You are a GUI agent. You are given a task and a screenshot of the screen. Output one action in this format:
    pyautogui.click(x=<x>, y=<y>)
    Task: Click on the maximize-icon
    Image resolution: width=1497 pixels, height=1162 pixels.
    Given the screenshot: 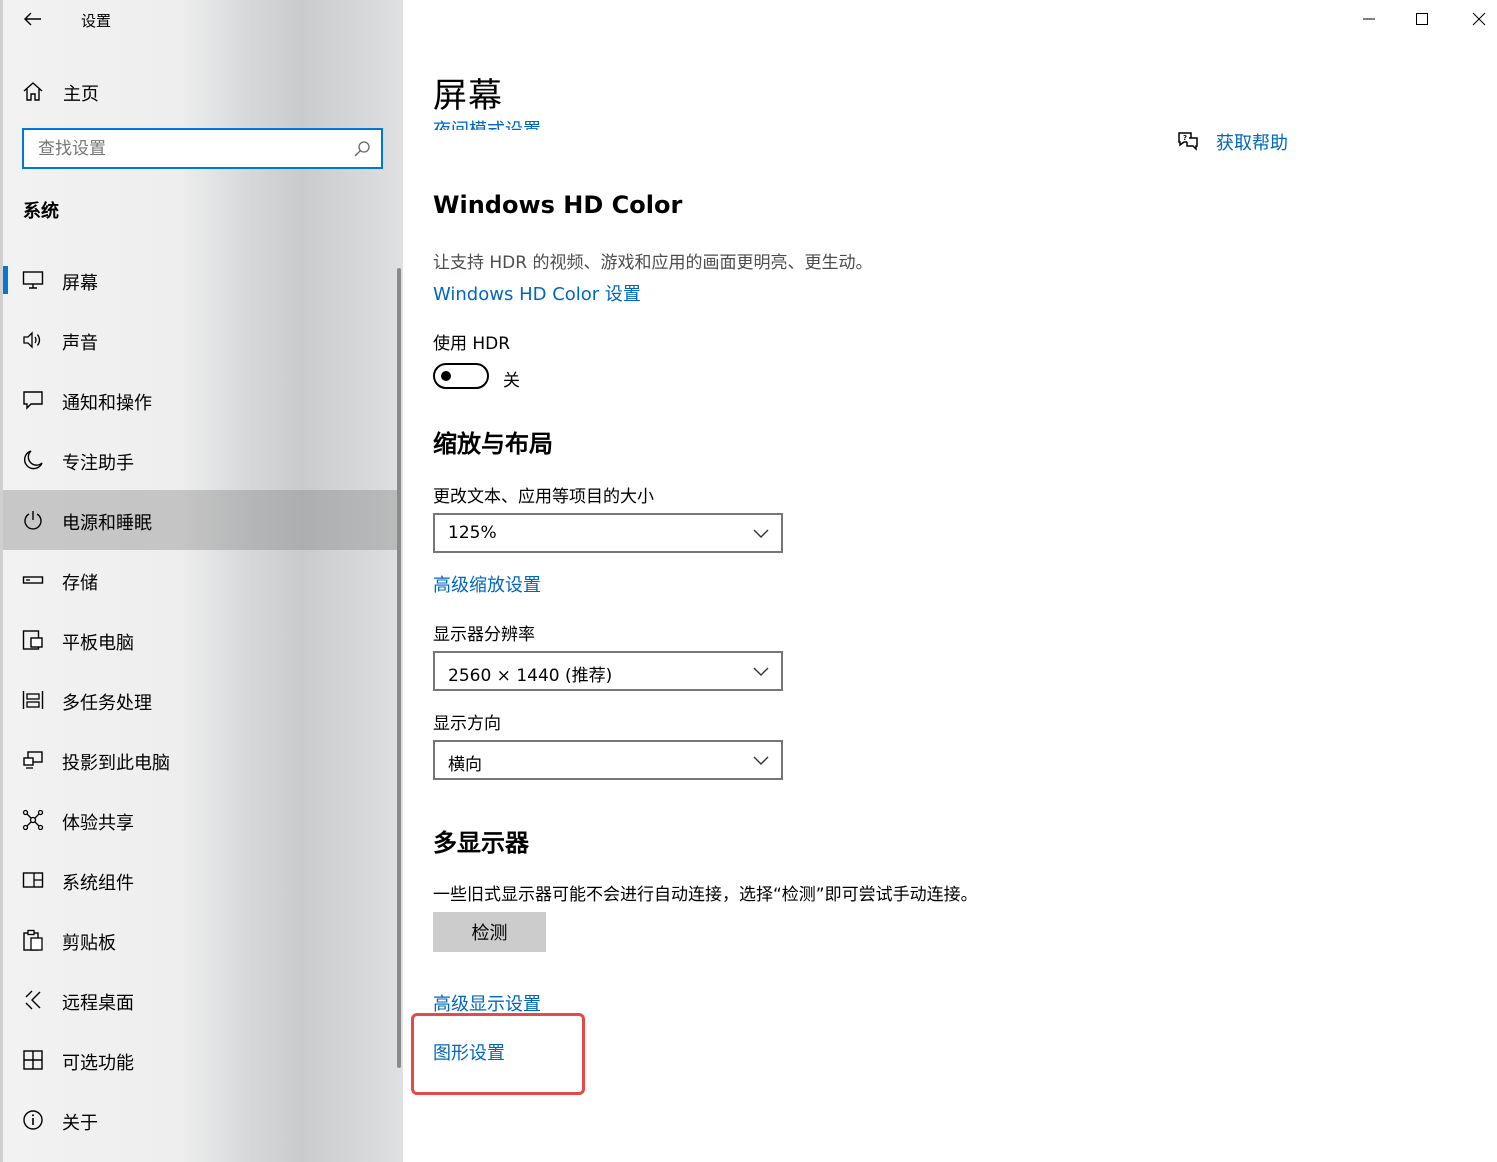 What is the action you would take?
    pyautogui.click(x=1422, y=19)
    